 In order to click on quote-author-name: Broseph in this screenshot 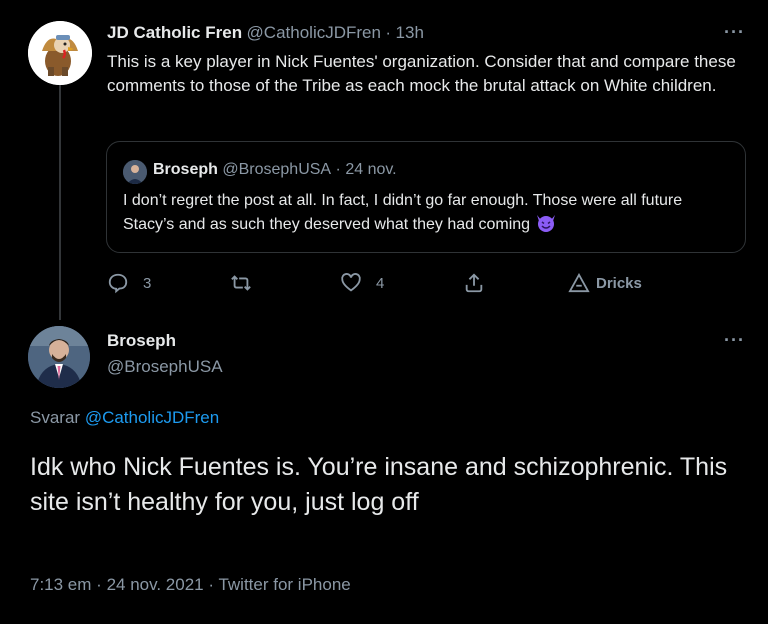, I will do `click(185, 169)`.